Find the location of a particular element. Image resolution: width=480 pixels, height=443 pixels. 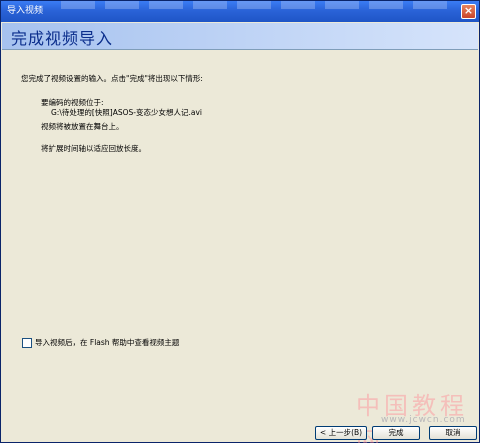

finish-button: 完成 is located at coordinates (396, 433).